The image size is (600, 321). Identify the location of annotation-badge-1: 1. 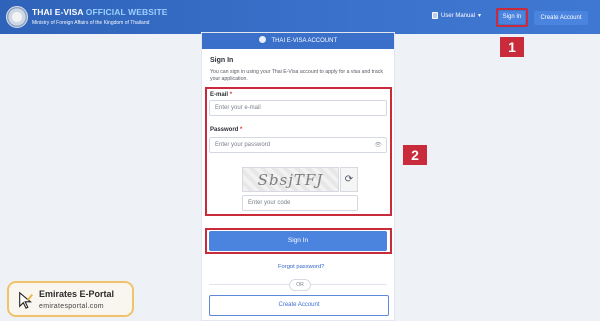
(512, 47).